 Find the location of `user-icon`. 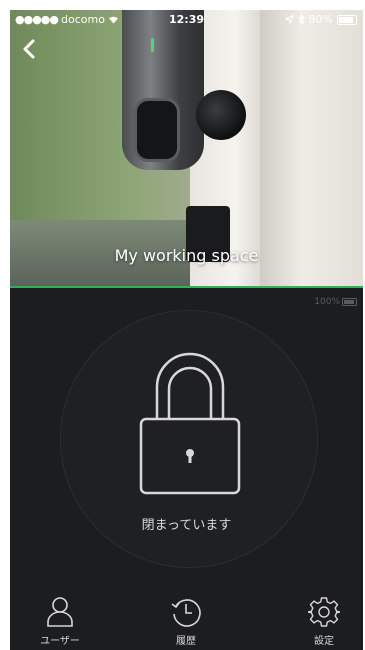

user-icon is located at coordinates (60, 612).